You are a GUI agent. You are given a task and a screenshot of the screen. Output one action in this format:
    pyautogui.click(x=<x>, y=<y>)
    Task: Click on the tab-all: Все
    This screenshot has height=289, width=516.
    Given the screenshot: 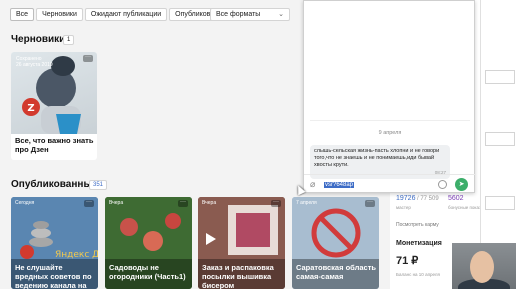 What is the action you would take?
    pyautogui.click(x=22, y=14)
    